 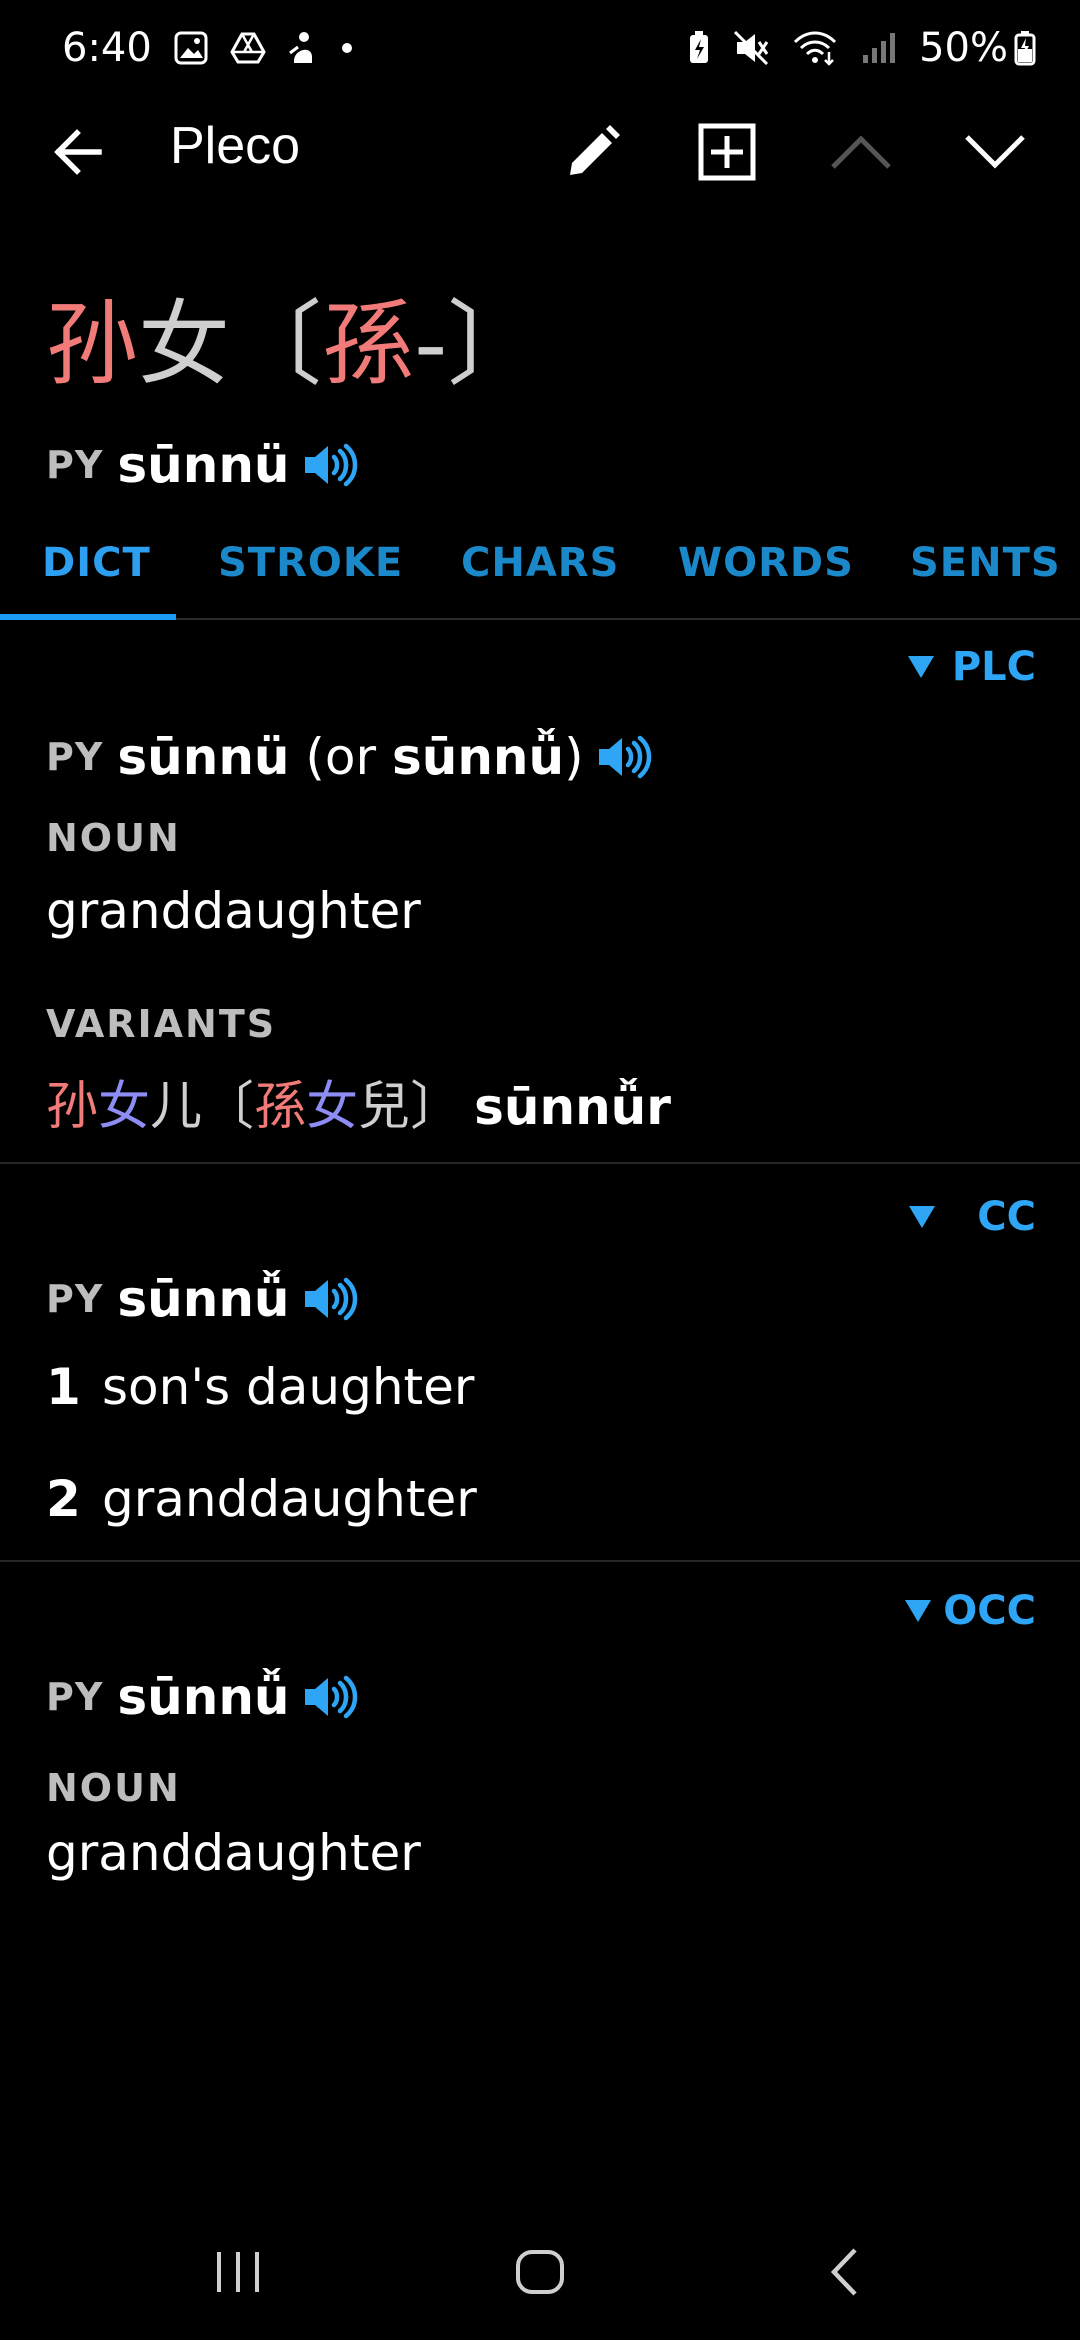 I want to click on next-entry-button, so click(x=995, y=152).